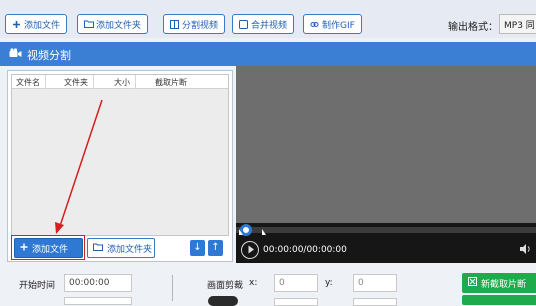 The image size is (536, 306). What do you see at coordinates (251, 233) in the screenshot?
I see `clip-markers` at bounding box center [251, 233].